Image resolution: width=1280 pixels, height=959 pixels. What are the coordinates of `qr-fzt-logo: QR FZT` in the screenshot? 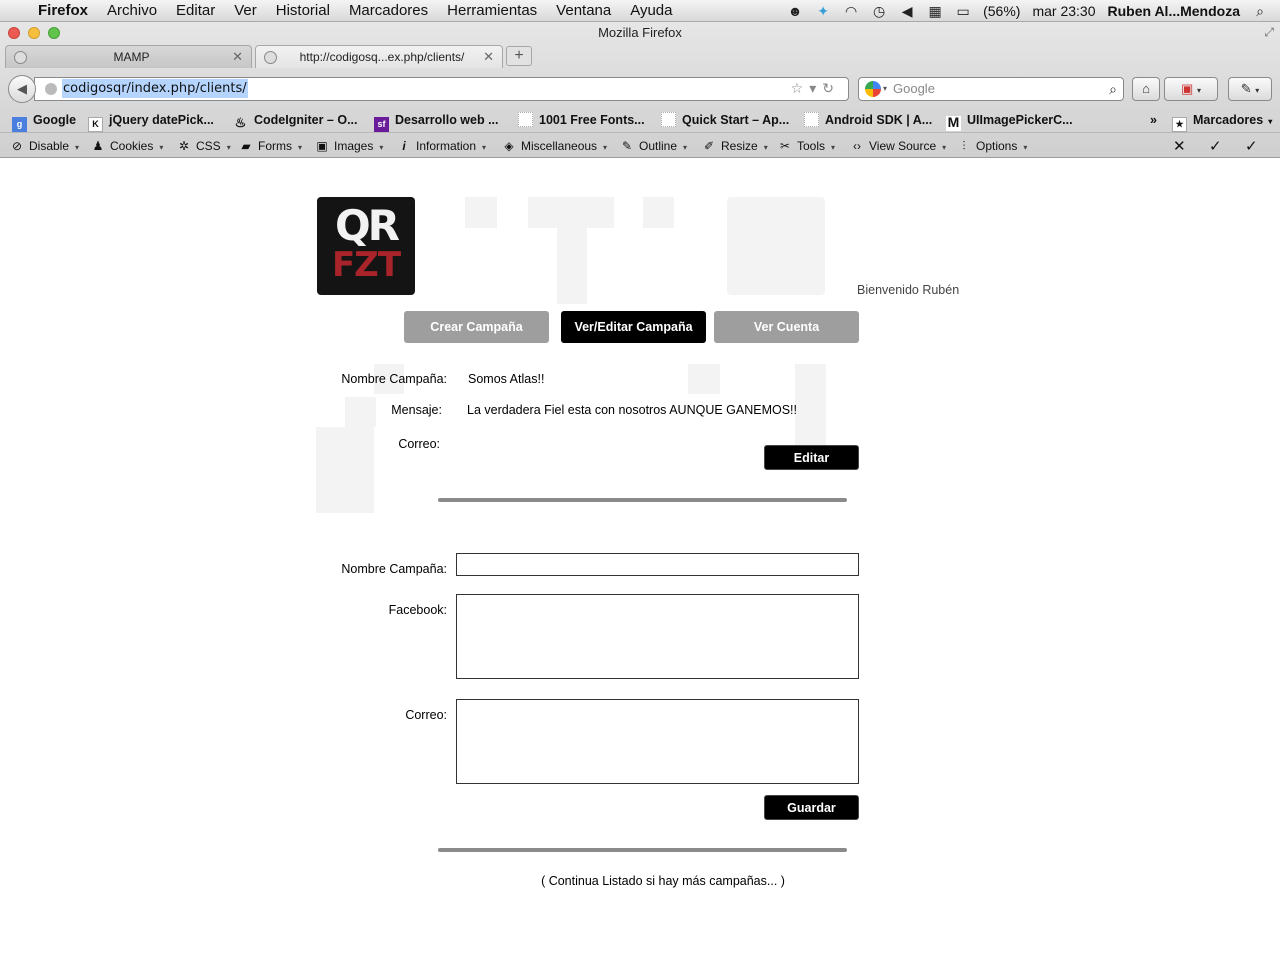 It's located at (366, 246).